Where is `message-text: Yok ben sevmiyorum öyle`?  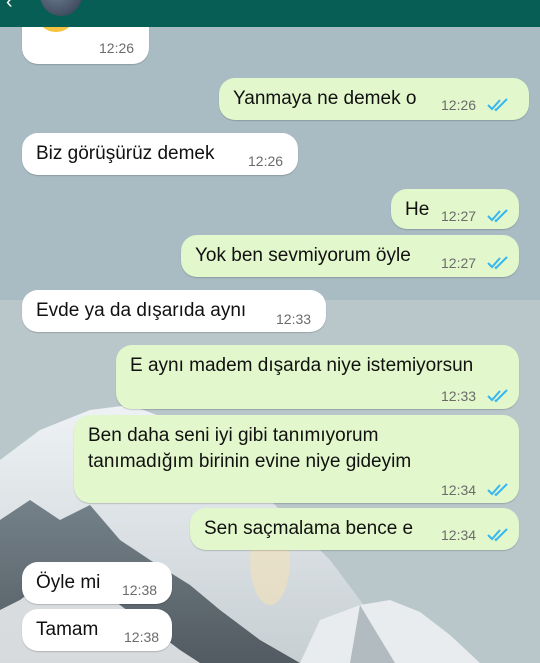 message-text: Yok ben sevmiyorum öyle is located at coordinates (303, 255).